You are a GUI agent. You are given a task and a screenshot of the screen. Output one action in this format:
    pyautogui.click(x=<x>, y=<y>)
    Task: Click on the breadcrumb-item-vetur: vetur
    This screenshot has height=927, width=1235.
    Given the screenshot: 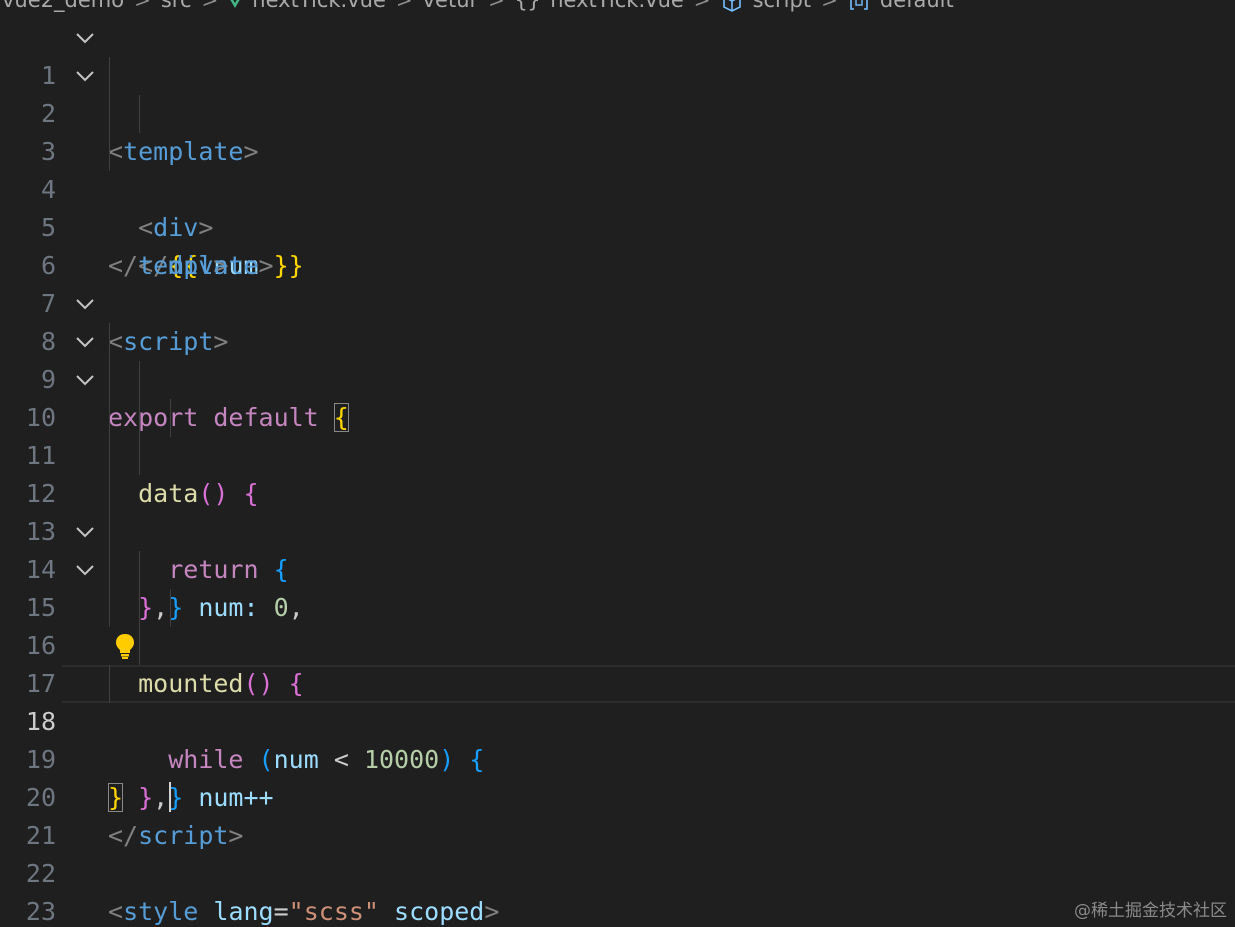 What is the action you would take?
    pyautogui.click(x=451, y=7)
    